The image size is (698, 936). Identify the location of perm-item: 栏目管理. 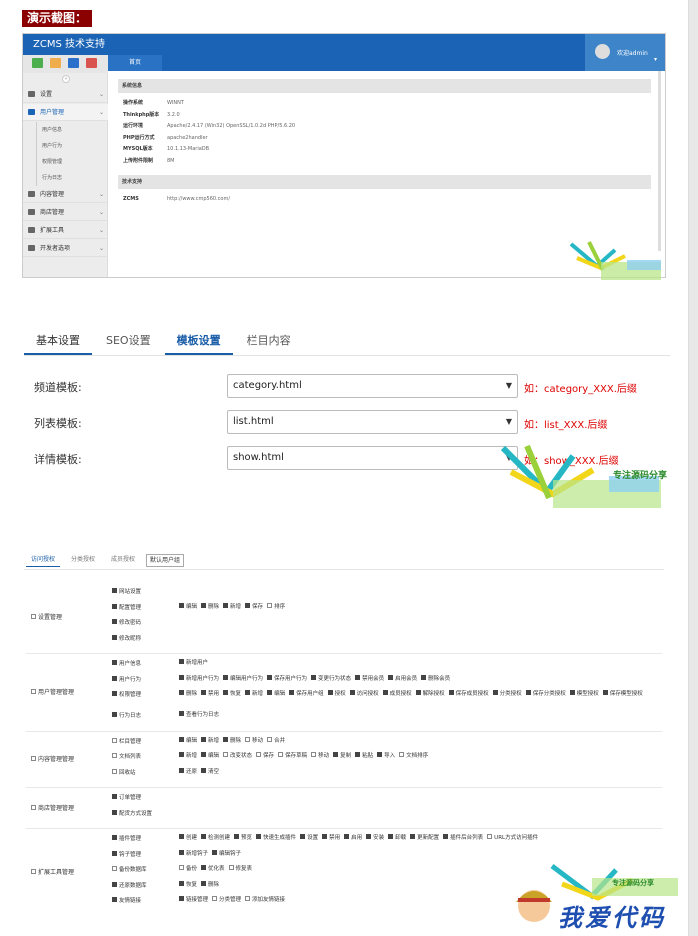
(126, 741).